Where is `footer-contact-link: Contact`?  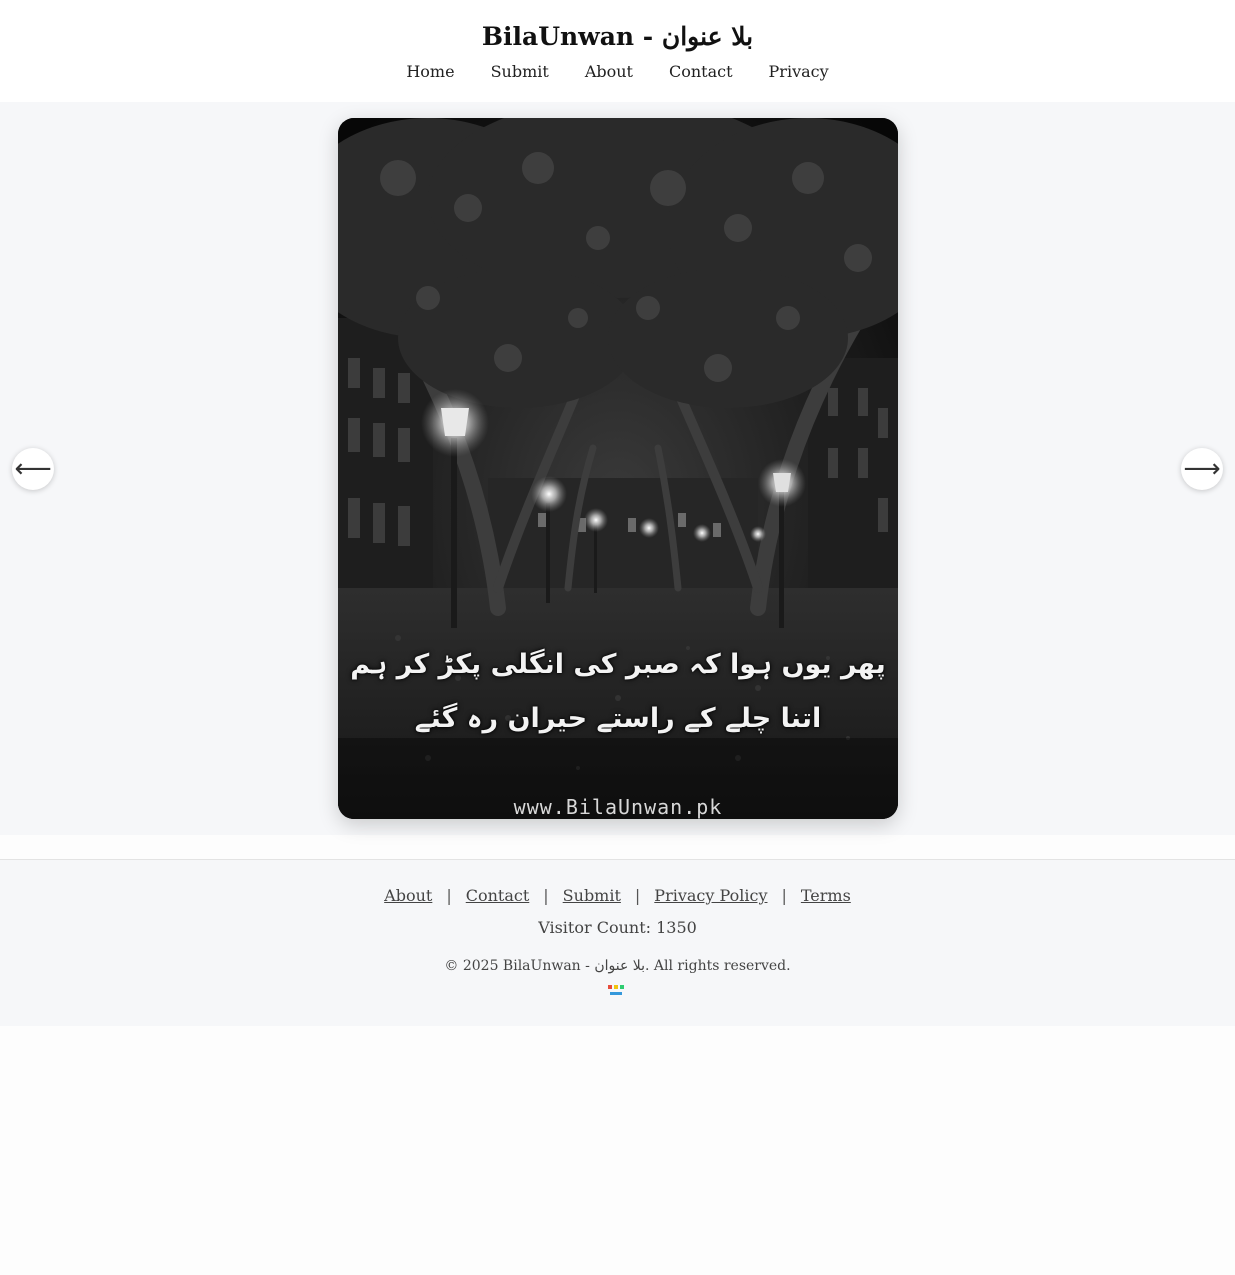 footer-contact-link: Contact is located at coordinates (498, 895).